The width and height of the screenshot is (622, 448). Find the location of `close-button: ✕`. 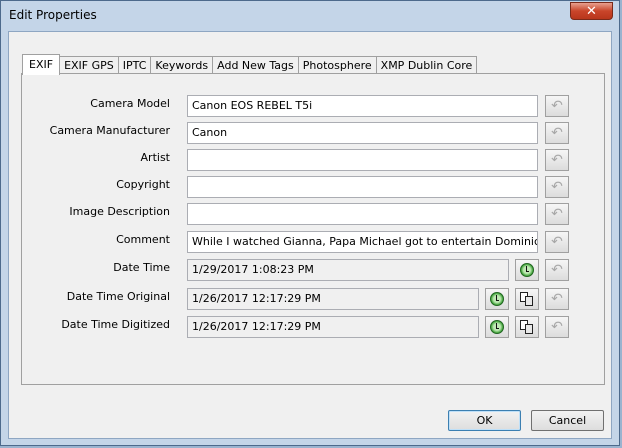

close-button: ✕ is located at coordinates (591, 11).